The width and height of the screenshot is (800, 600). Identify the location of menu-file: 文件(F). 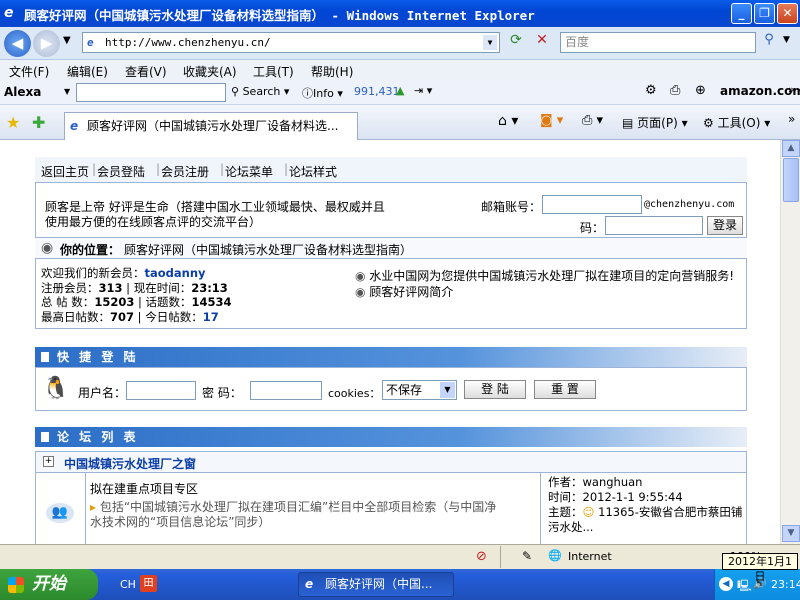
(29, 71).